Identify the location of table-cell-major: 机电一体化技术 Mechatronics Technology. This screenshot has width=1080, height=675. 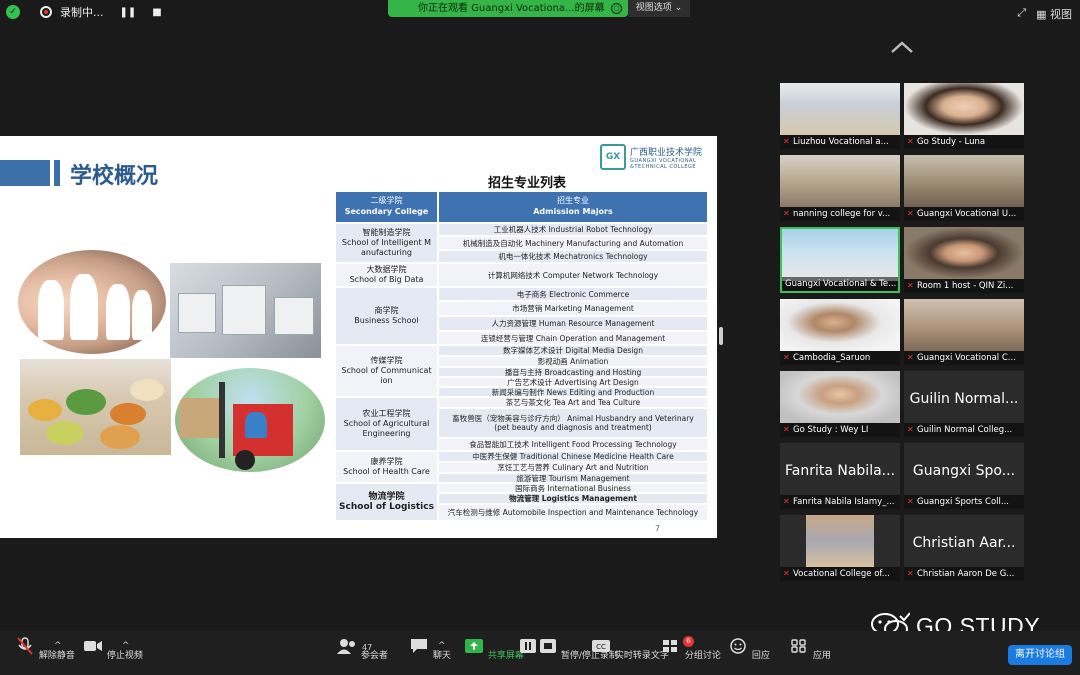
(573, 256).